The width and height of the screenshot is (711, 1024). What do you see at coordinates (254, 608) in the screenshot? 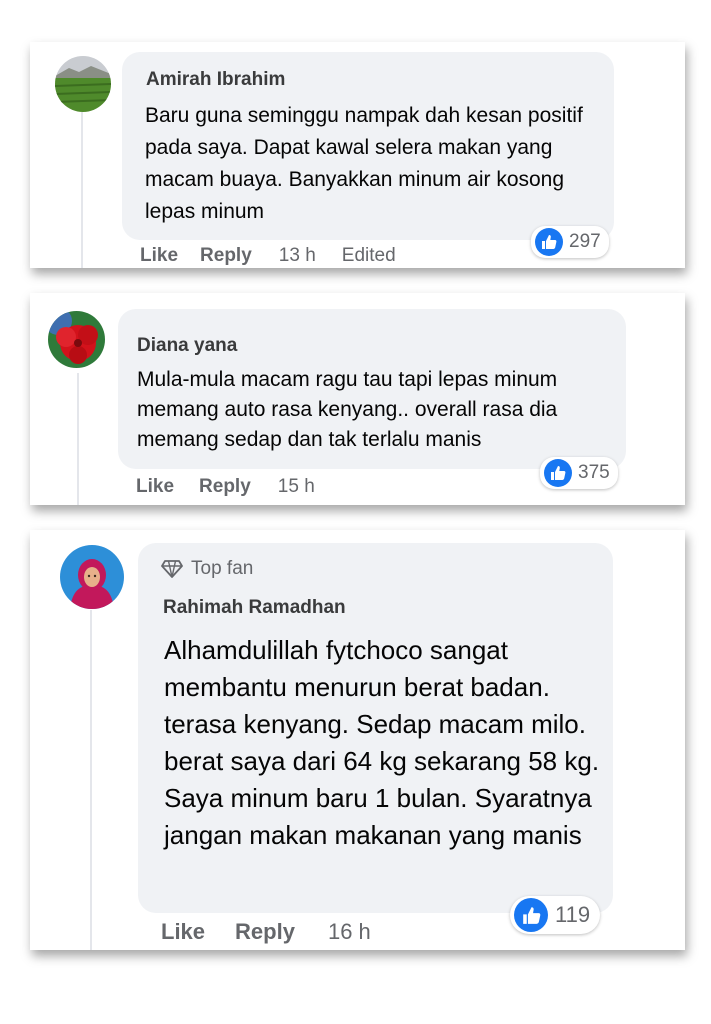
I see `comment-author: Rahimah Ramadhan` at bounding box center [254, 608].